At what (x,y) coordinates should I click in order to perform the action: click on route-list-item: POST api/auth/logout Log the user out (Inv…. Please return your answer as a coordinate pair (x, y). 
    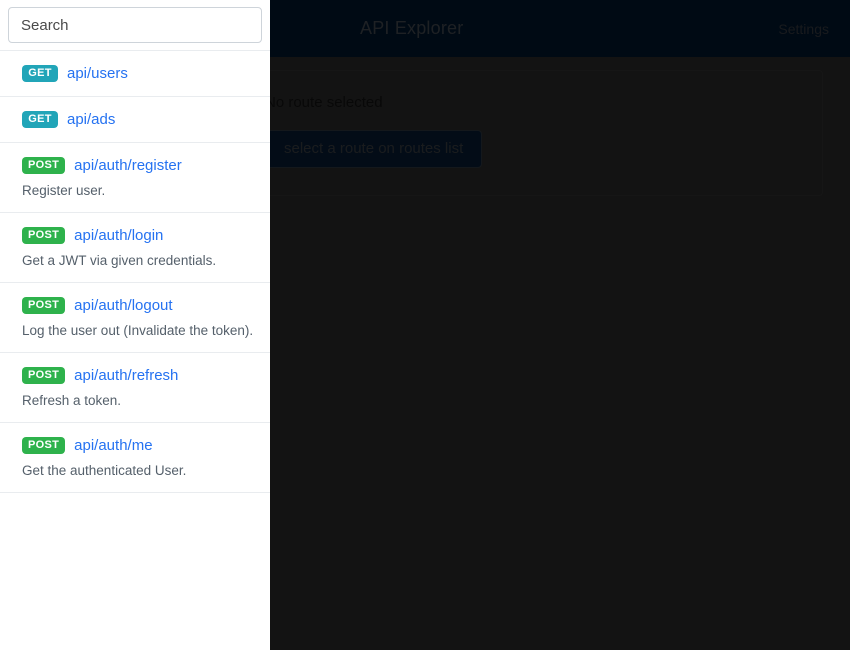
    Looking at the image, I should click on (135, 318).